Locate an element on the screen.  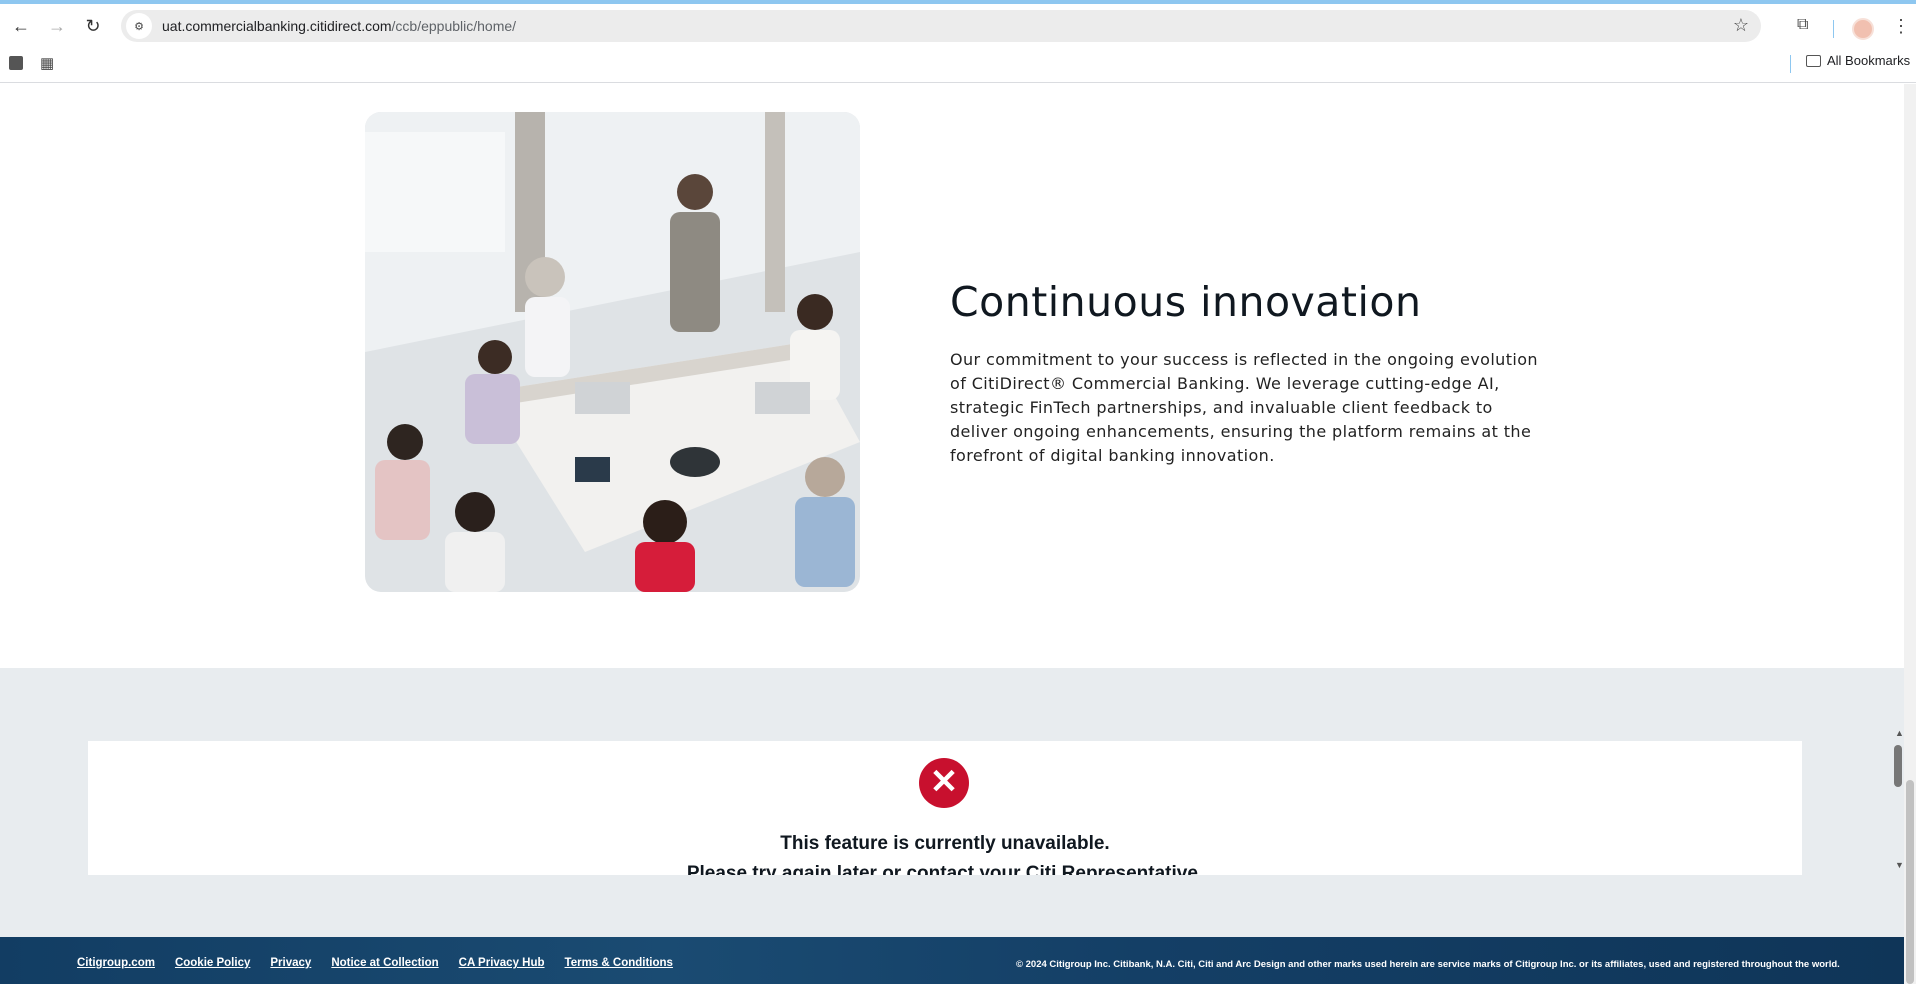
forward-button: → is located at coordinates (57, 26).